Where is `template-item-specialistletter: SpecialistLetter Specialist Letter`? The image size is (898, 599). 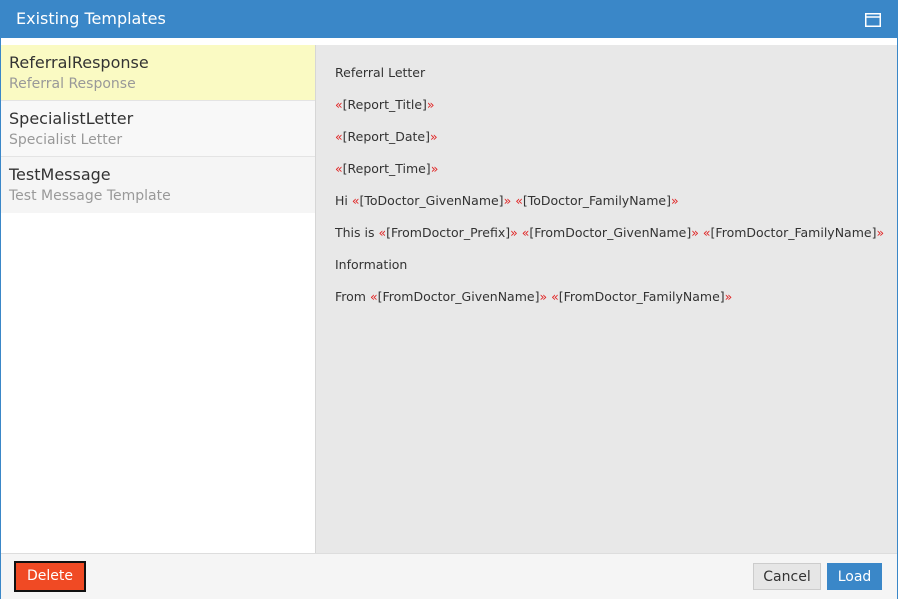 template-item-specialistletter: SpecialistLetter Specialist Letter is located at coordinates (158, 129).